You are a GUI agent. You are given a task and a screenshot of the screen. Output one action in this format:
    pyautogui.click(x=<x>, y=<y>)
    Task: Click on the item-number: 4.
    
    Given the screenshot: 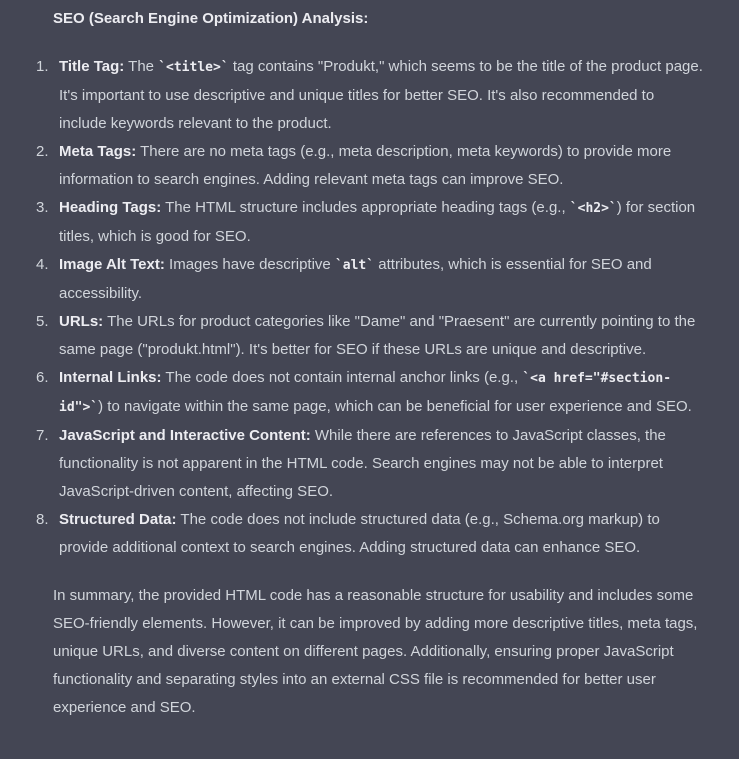 What is the action you would take?
    pyautogui.click(x=42, y=264)
    